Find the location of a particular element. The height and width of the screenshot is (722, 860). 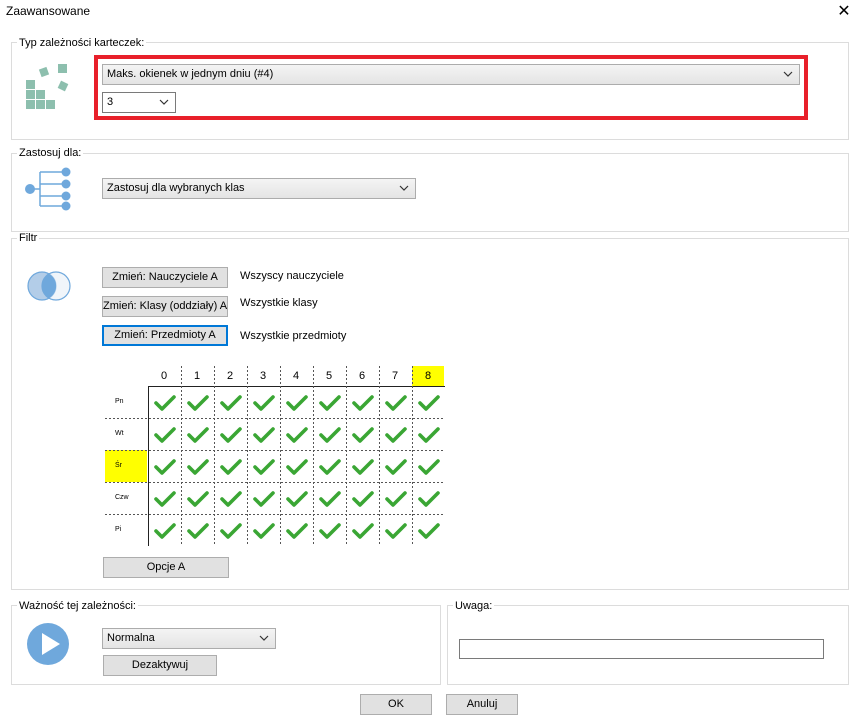

period-header: 0 is located at coordinates (164, 376).